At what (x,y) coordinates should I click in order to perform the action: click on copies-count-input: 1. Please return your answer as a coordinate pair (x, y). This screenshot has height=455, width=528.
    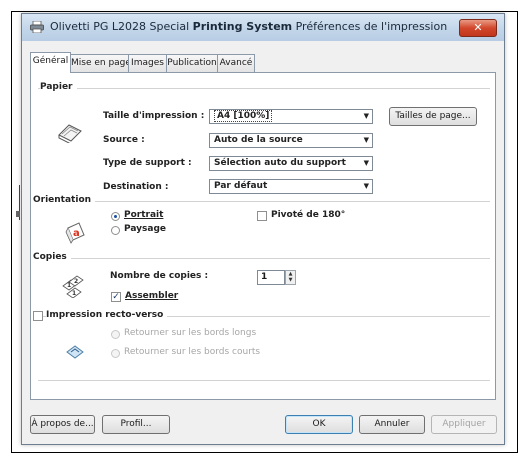
    Looking at the image, I should click on (271, 277).